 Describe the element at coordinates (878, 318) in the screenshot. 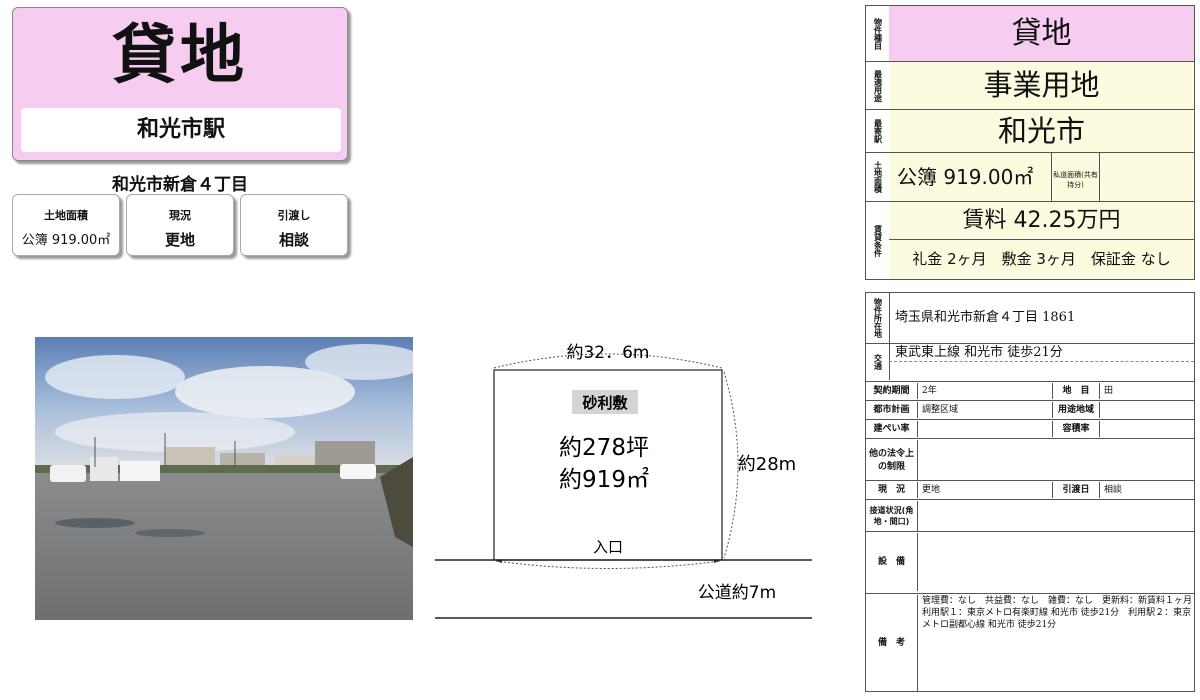

I see `location-label: 物件所在地` at that location.